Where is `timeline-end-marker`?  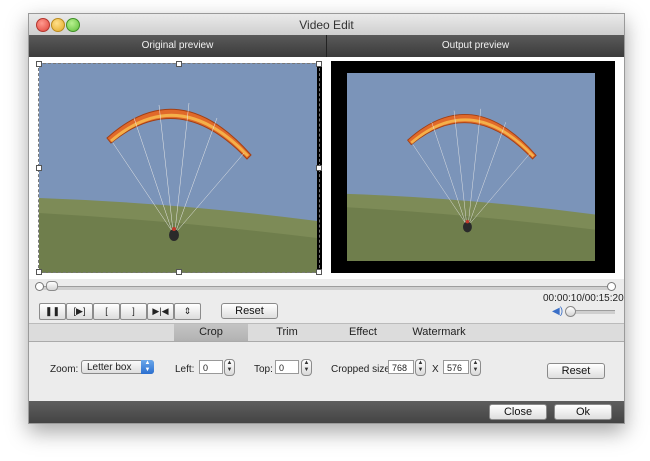 timeline-end-marker is located at coordinates (611, 286).